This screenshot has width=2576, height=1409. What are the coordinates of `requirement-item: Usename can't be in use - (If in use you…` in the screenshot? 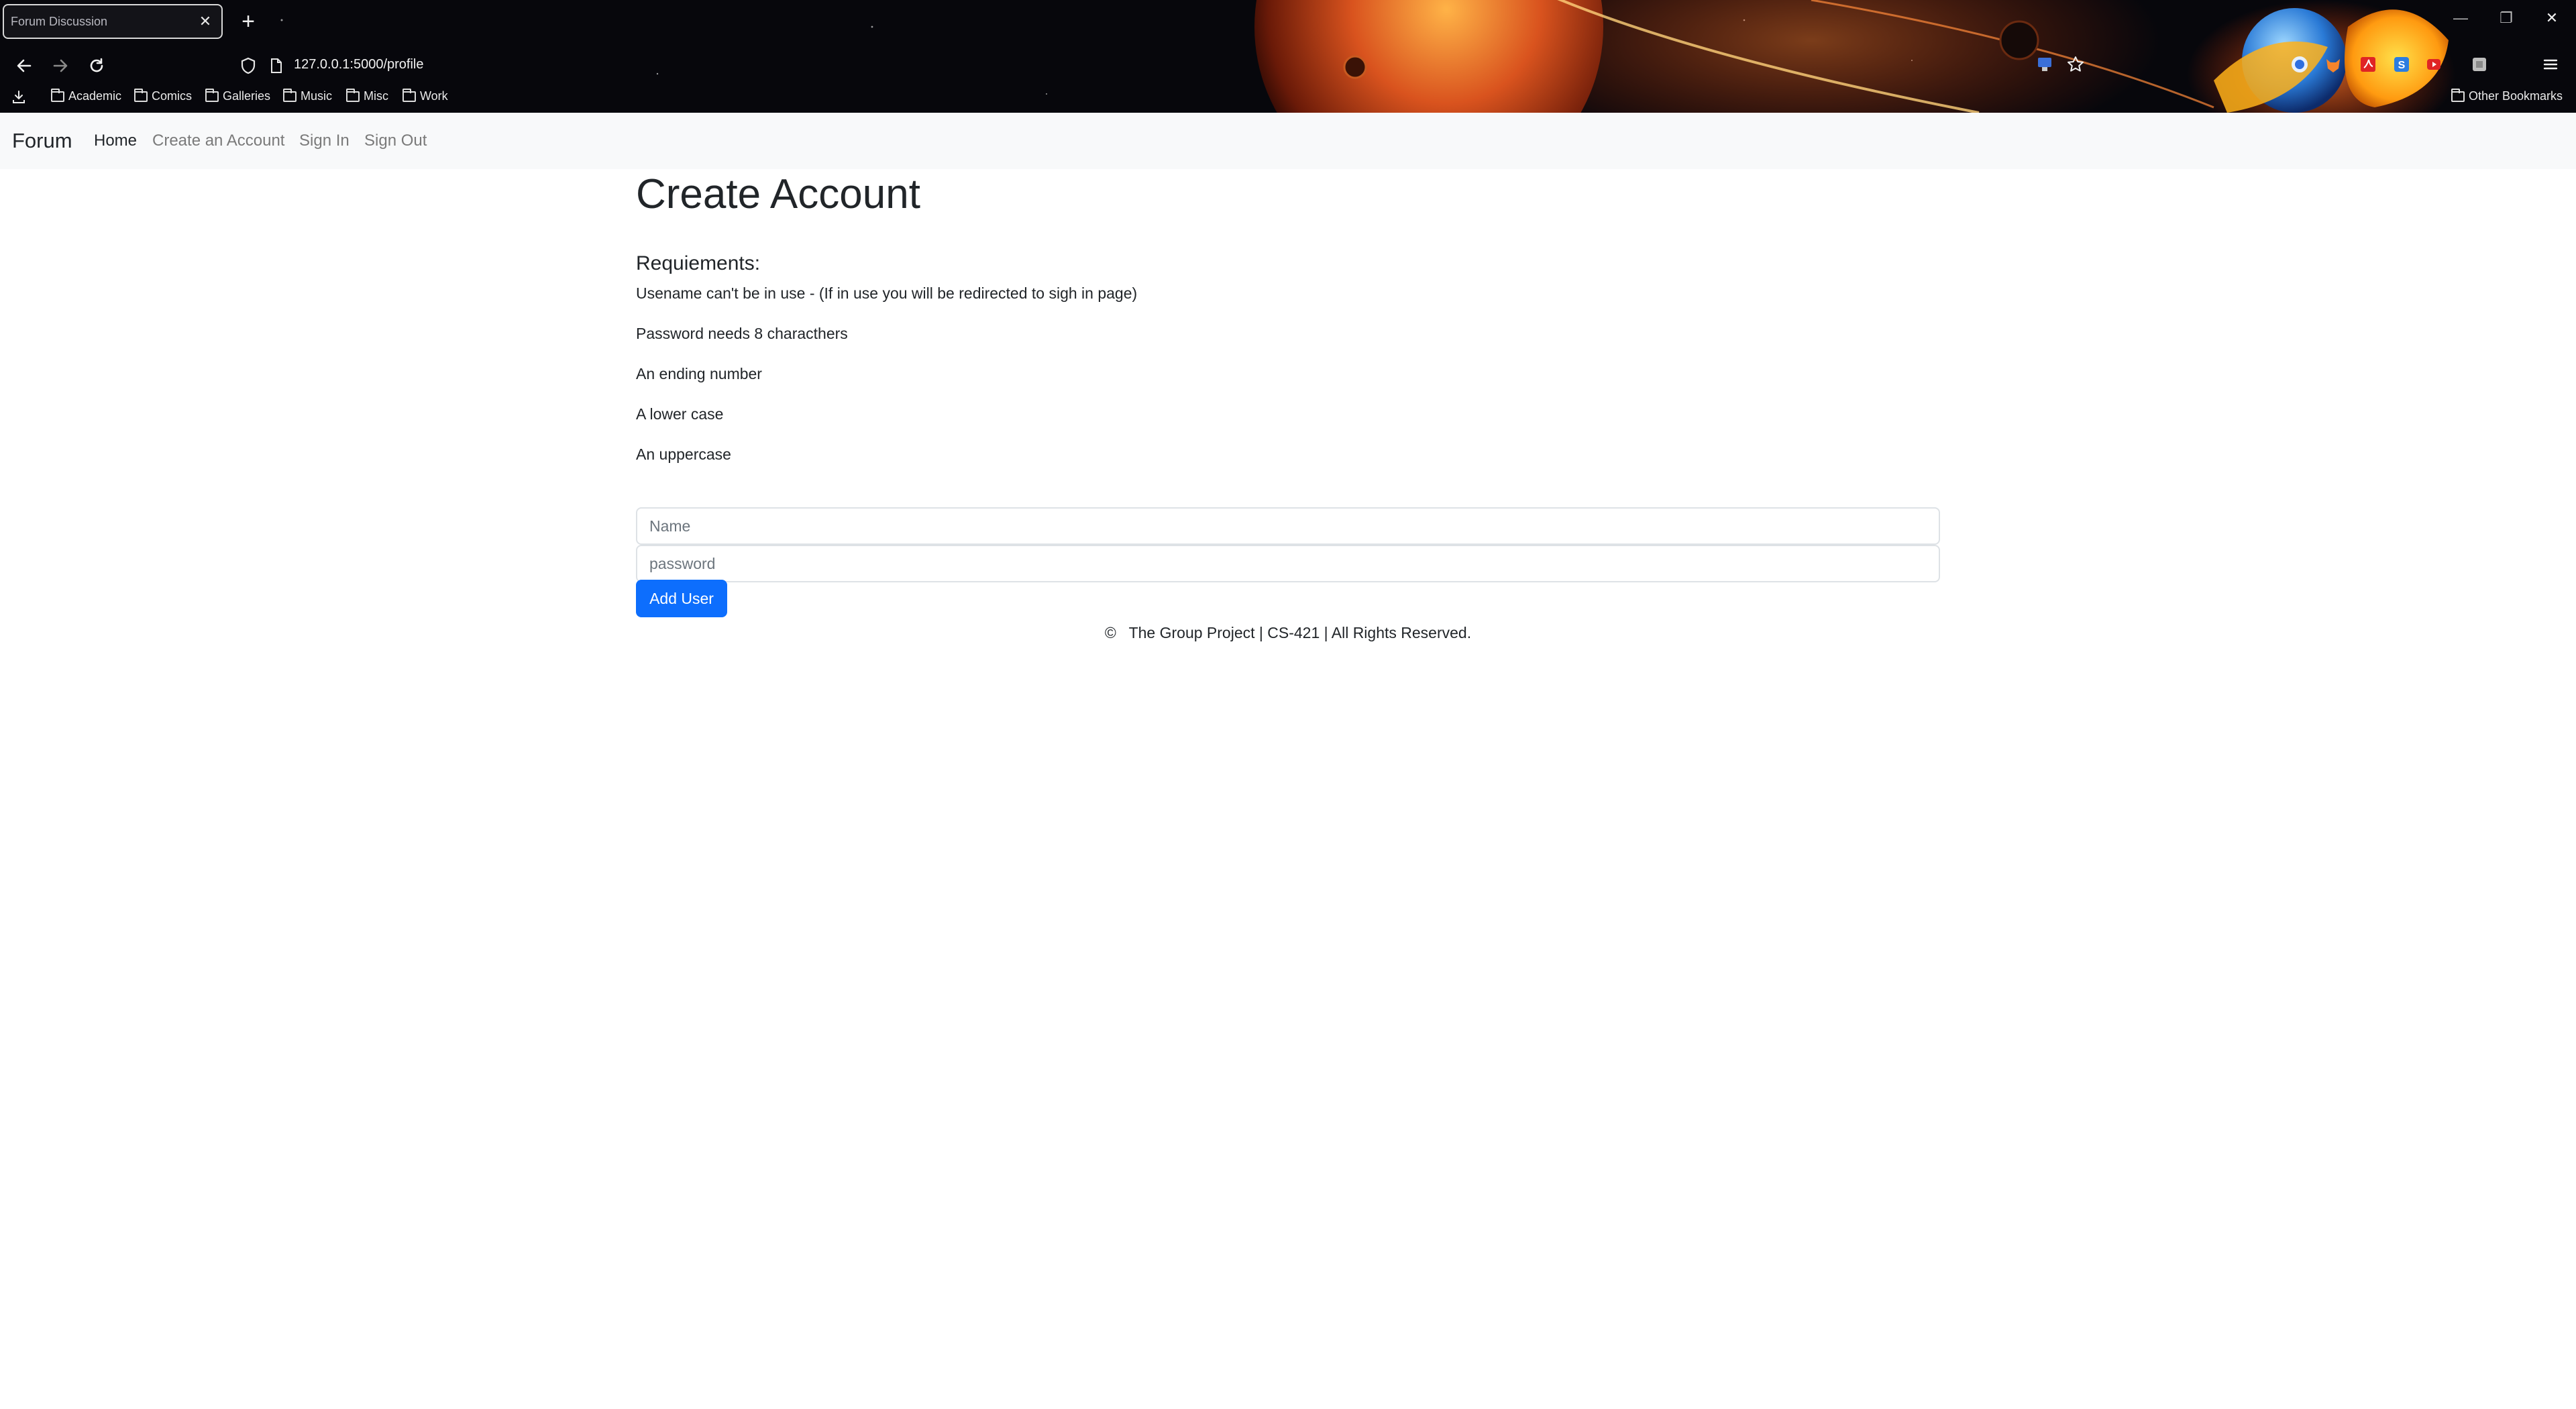 It's located at (887, 293).